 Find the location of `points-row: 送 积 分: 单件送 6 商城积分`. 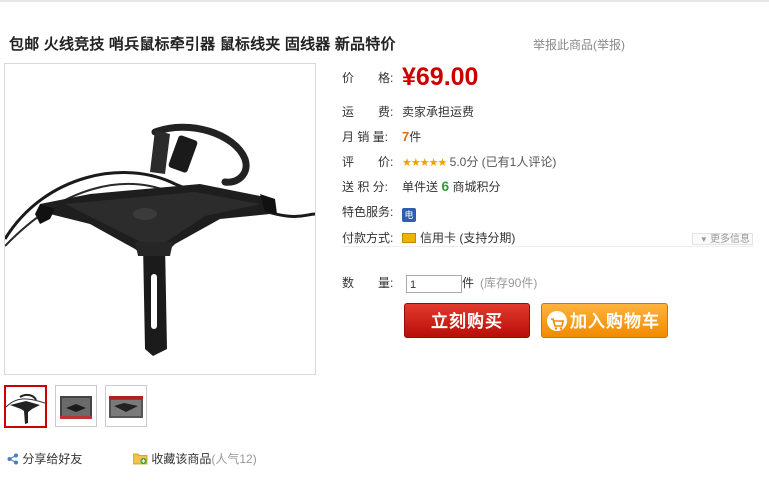

points-row: 送 积 分: 单件送 6 商城积分 is located at coordinates (421, 186).